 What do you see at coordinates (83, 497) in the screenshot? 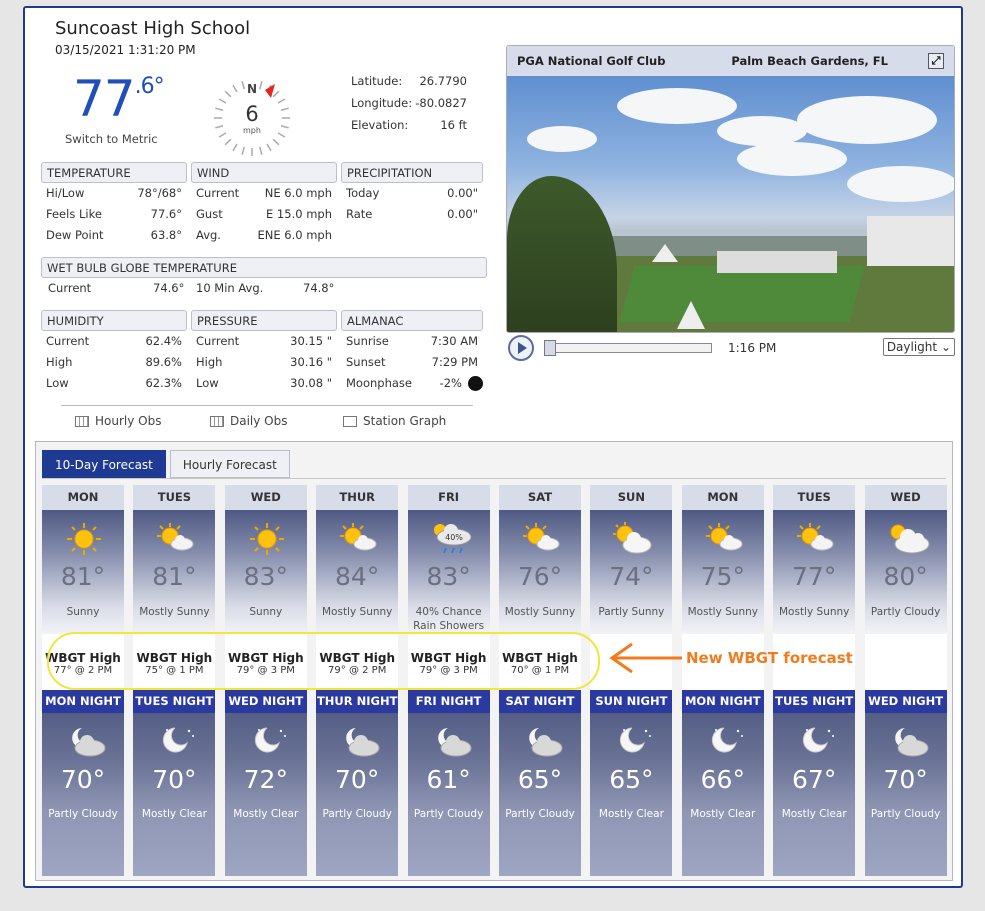
I see `day-name: MON` at bounding box center [83, 497].